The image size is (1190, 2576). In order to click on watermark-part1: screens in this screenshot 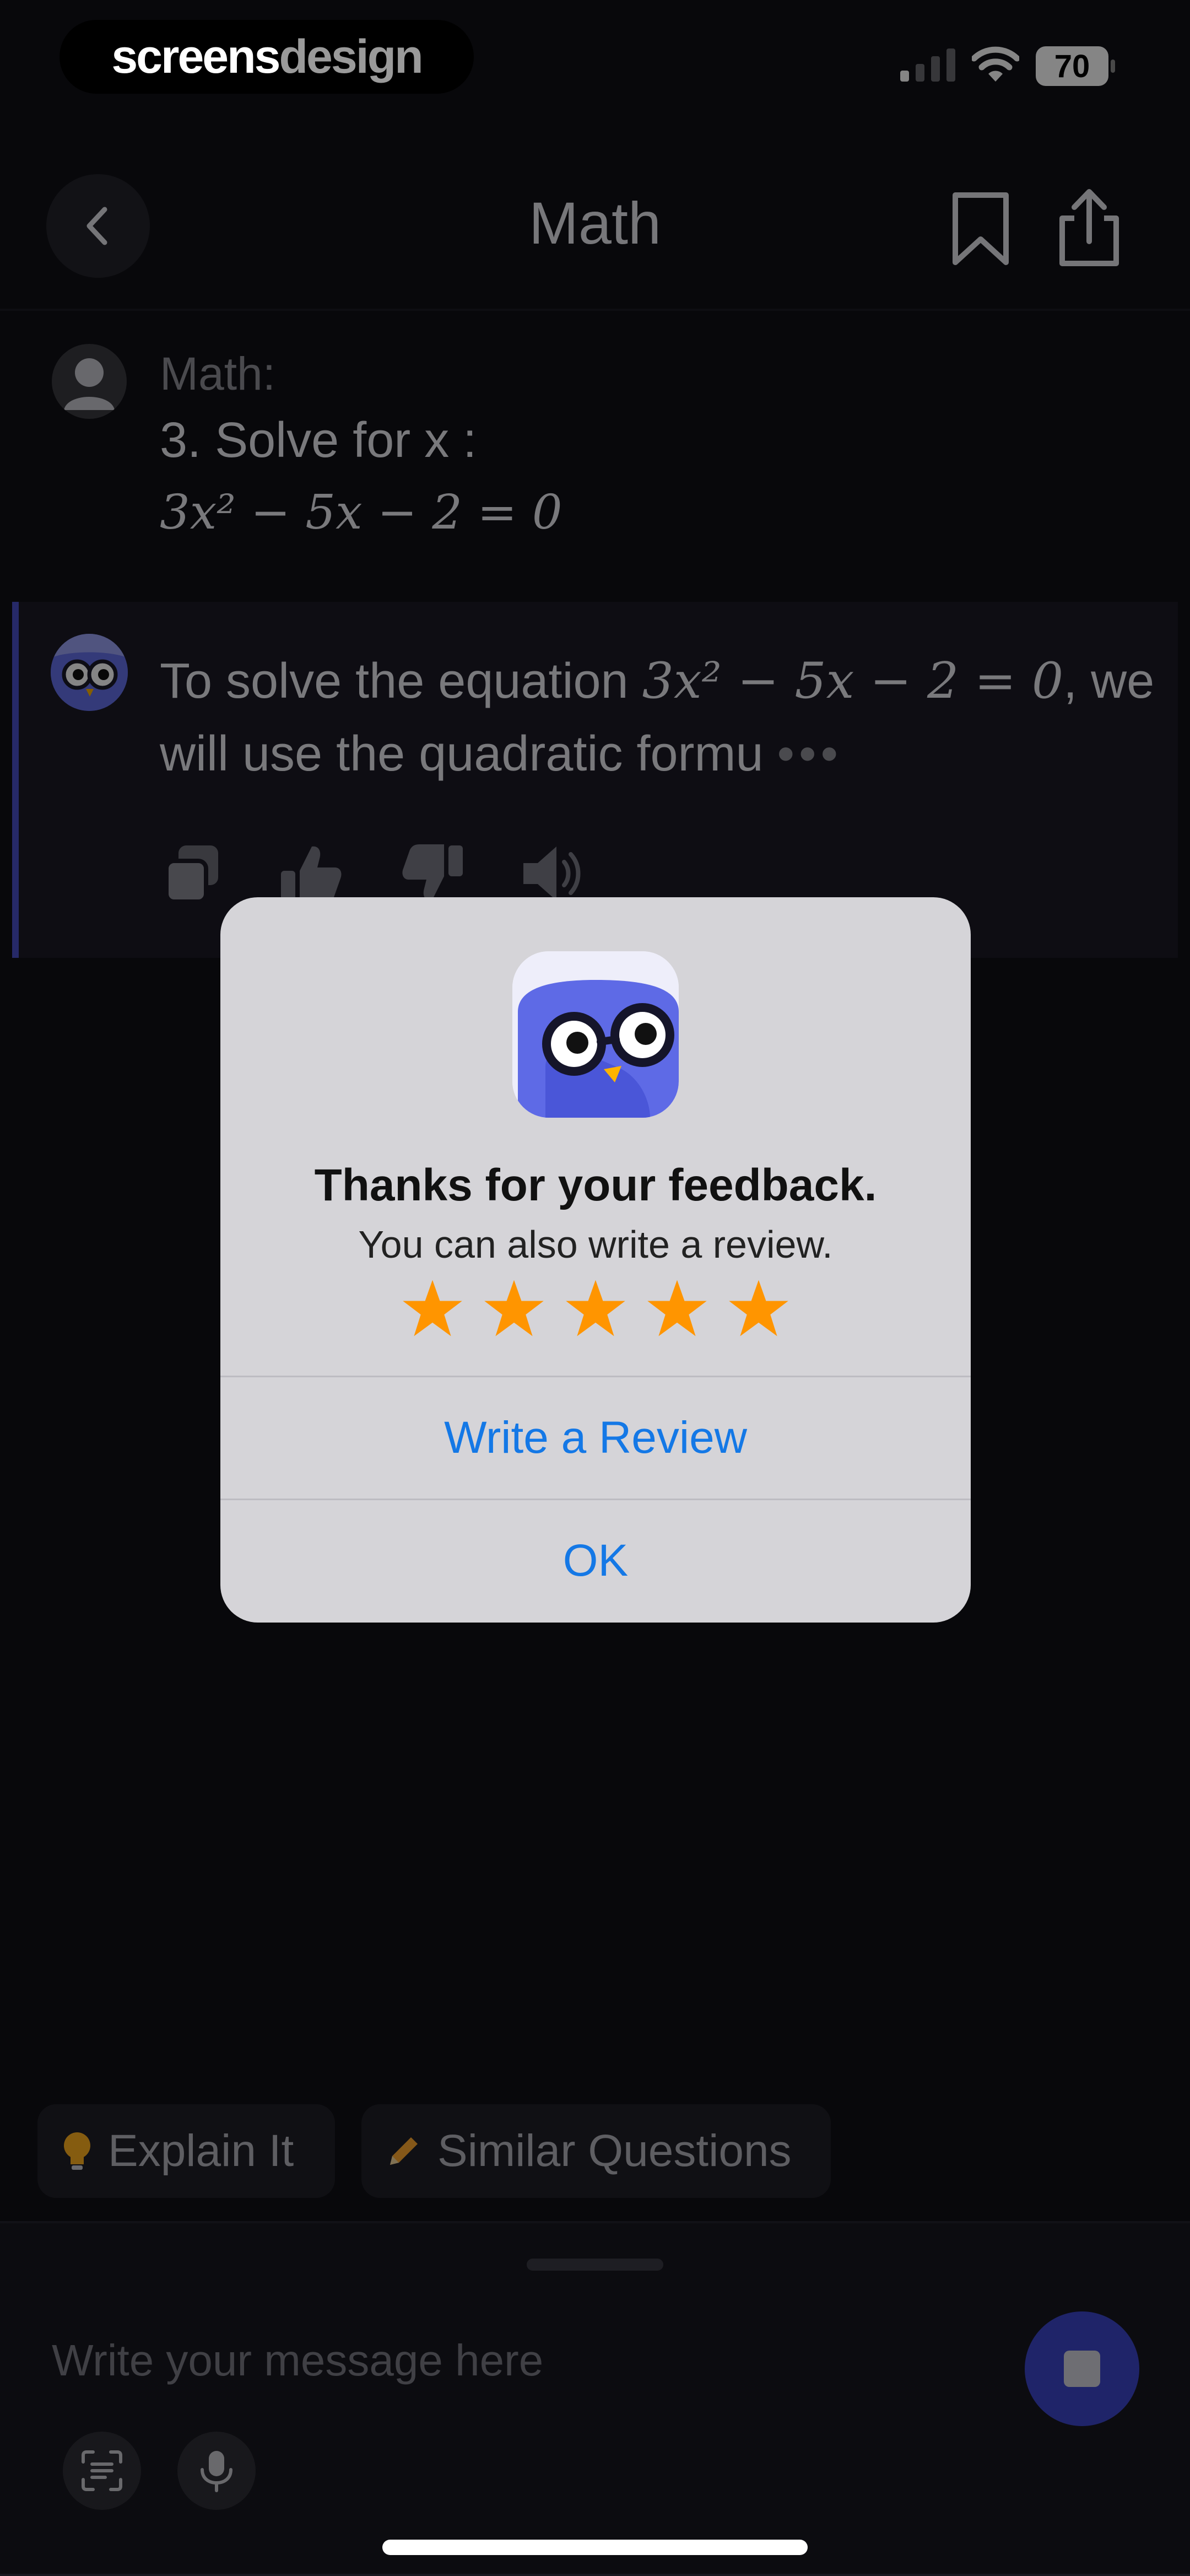, I will do `click(195, 57)`.